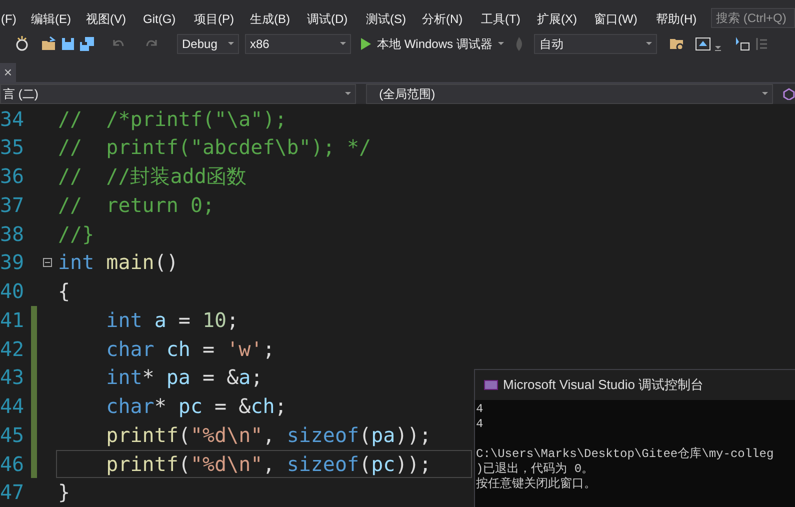  I want to click on line-number: 37, so click(13, 205).